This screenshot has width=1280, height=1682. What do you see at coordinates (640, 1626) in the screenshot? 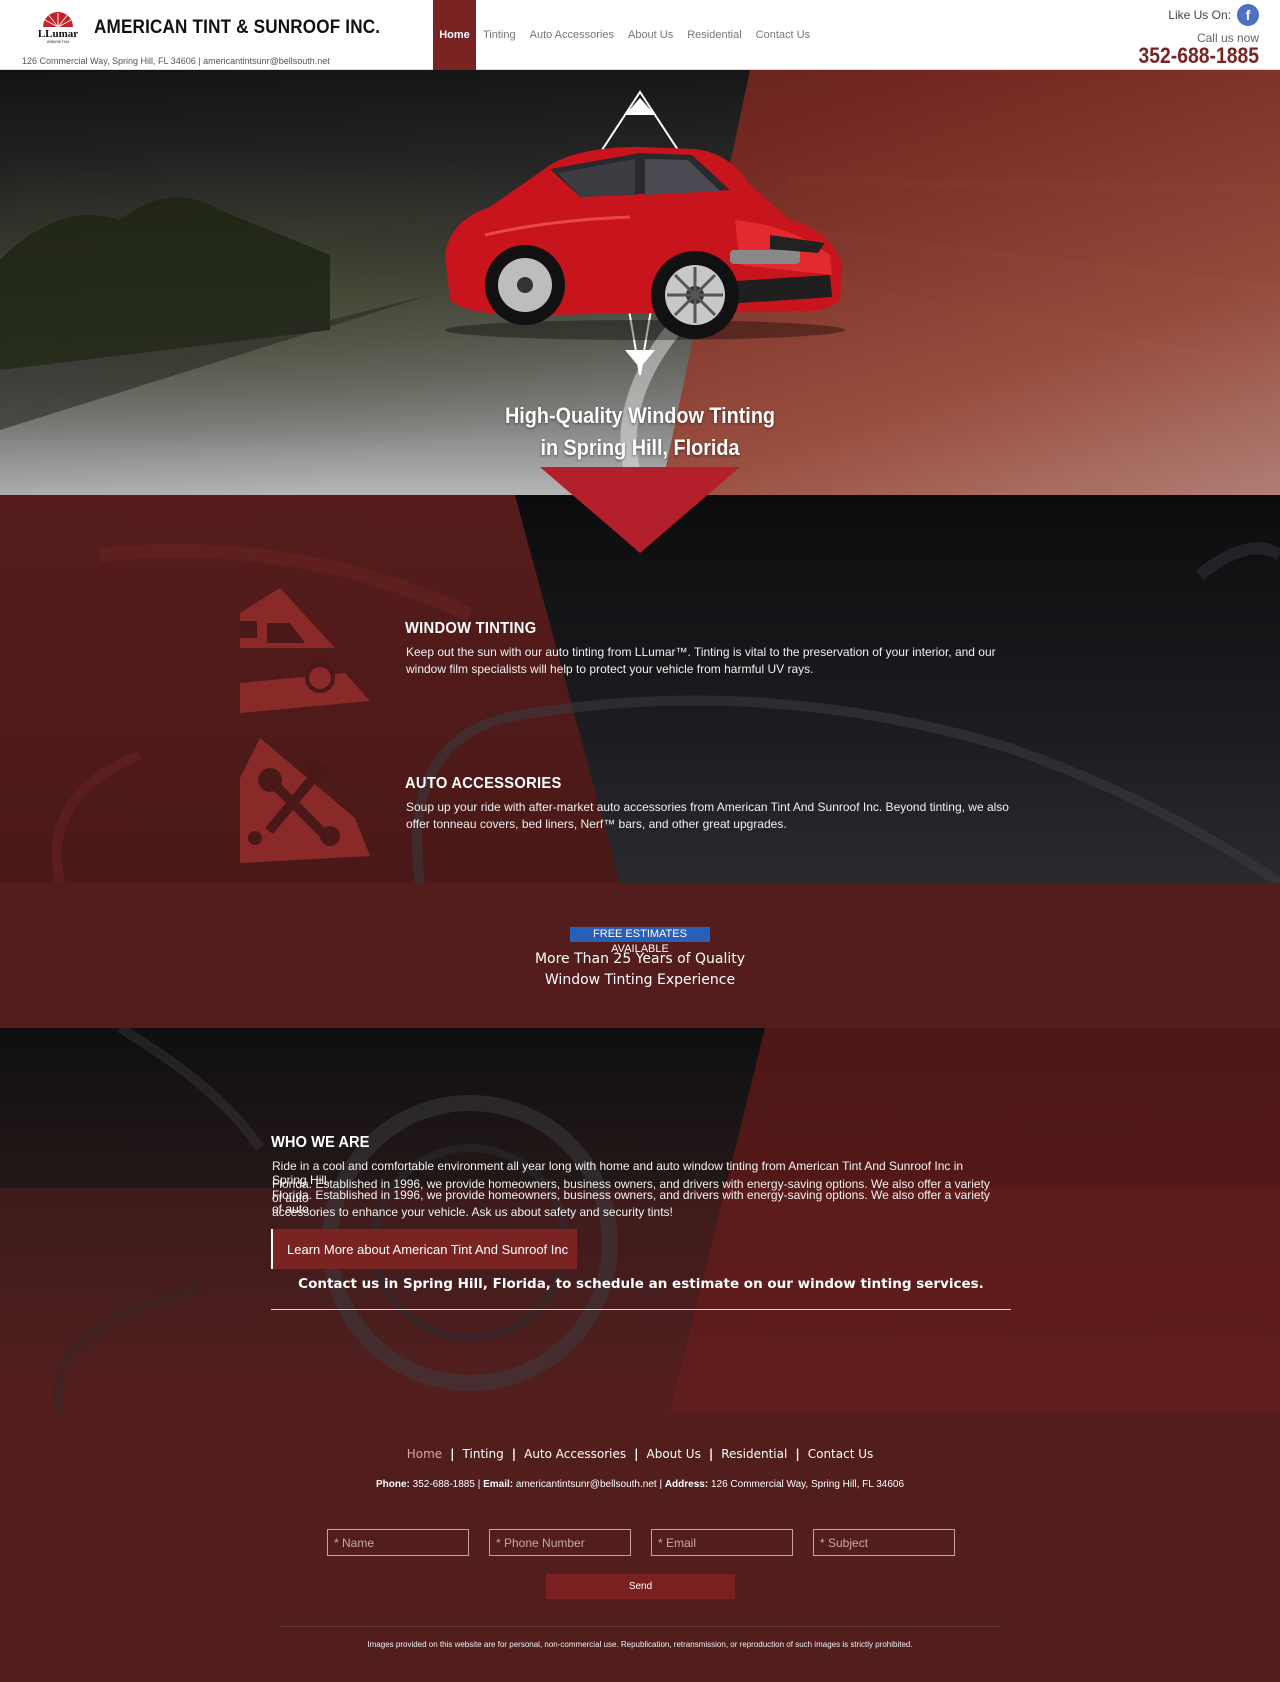
I see `footer-divider` at bounding box center [640, 1626].